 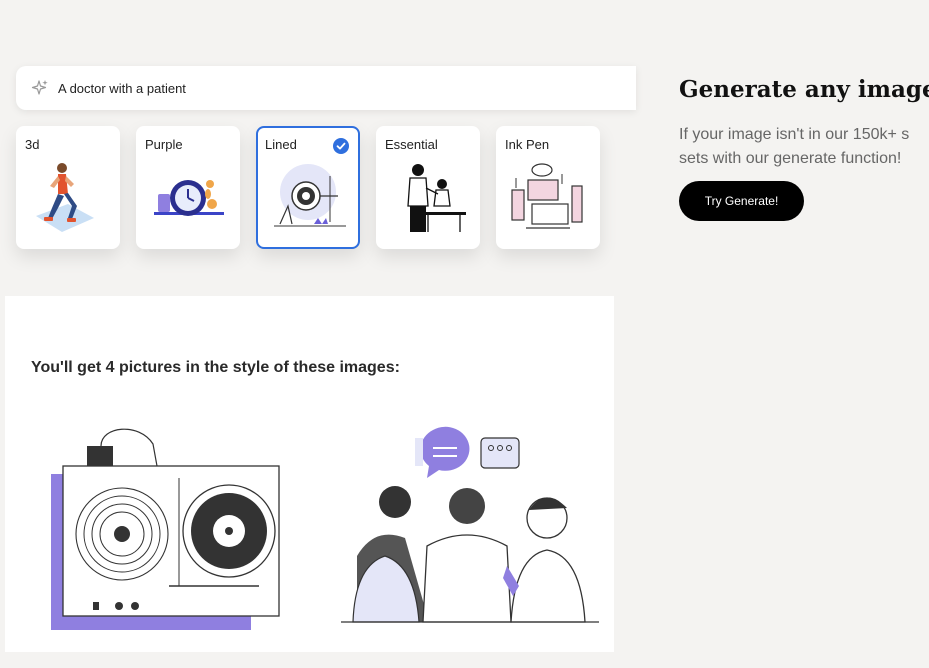 I want to click on style-label: Lined, so click(x=281, y=144).